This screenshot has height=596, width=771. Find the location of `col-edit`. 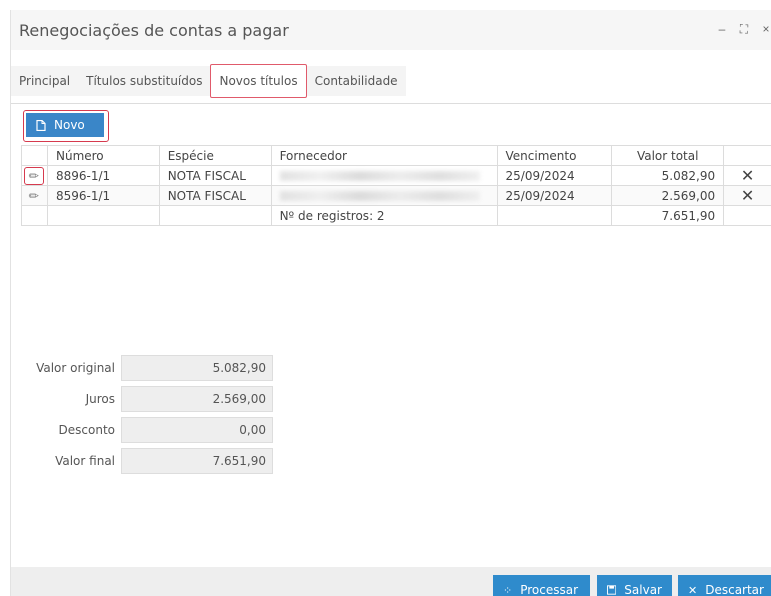

col-edit is located at coordinates (34, 155).